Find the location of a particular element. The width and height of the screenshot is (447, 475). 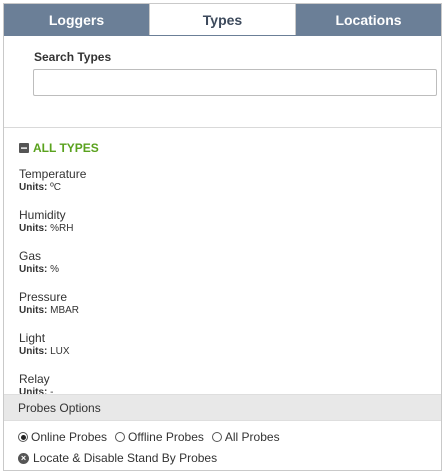

units-value: LUX is located at coordinates (60, 351).